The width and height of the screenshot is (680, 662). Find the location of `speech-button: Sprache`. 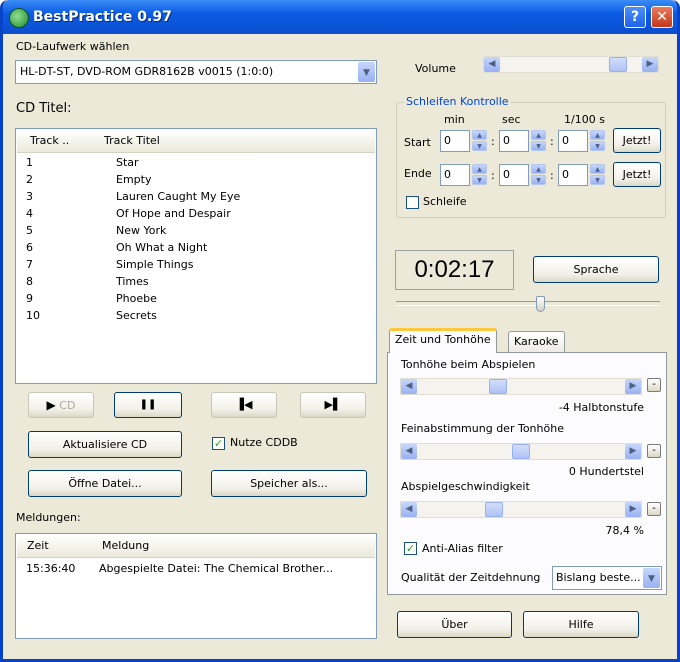

speech-button: Sprache is located at coordinates (596, 269).